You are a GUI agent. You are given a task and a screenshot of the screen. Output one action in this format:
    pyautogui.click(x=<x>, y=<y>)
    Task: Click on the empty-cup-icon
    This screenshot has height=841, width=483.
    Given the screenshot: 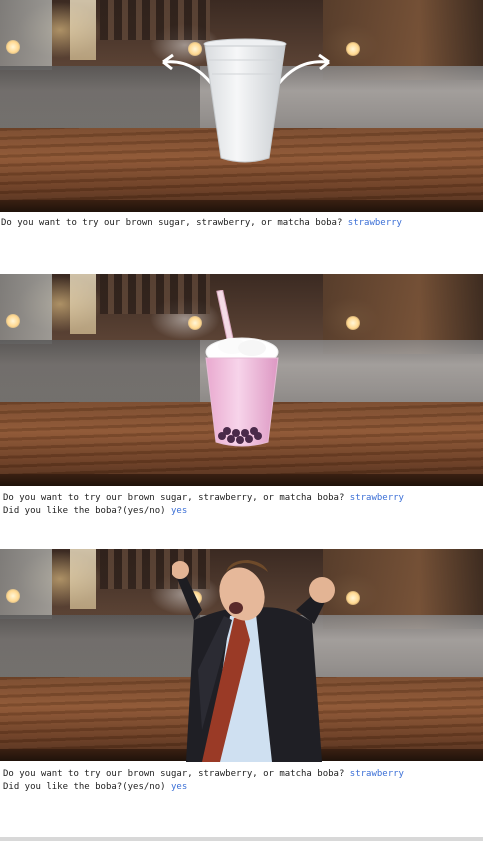 What is the action you would take?
    pyautogui.click(x=245, y=100)
    